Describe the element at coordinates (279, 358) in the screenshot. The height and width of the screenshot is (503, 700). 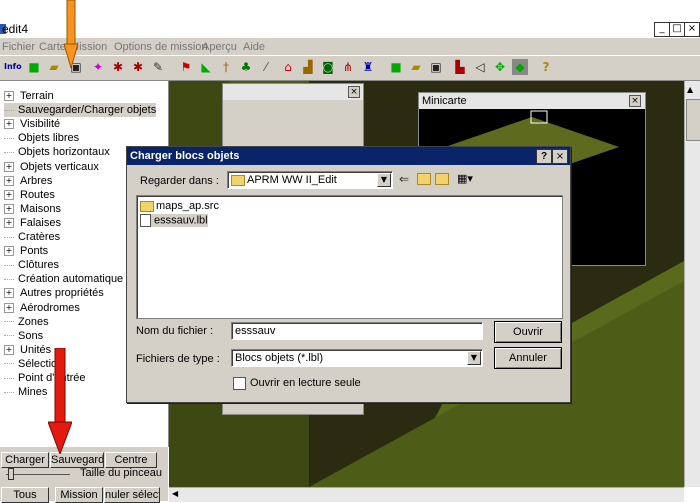
I see `filetype-value: Blocs objets (*.lbl)` at that location.